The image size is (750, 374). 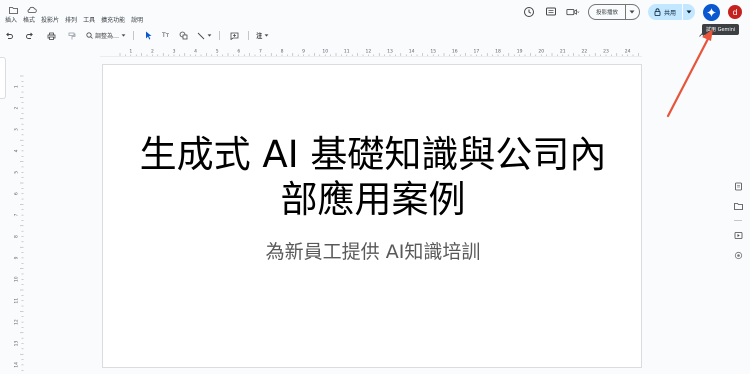 I want to click on comment-menu: 注, so click(x=262, y=35).